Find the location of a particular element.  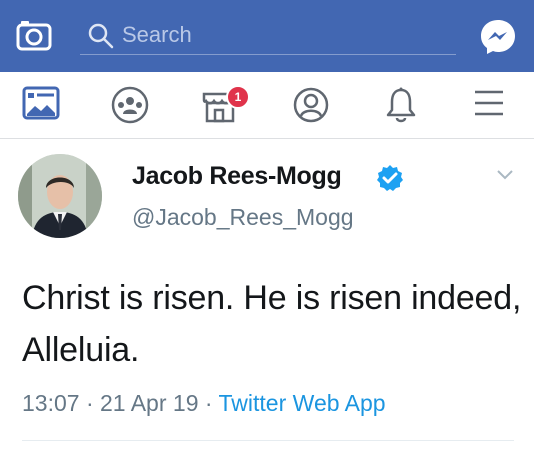

tweet-date: 21 Apr 19 is located at coordinates (149, 403).